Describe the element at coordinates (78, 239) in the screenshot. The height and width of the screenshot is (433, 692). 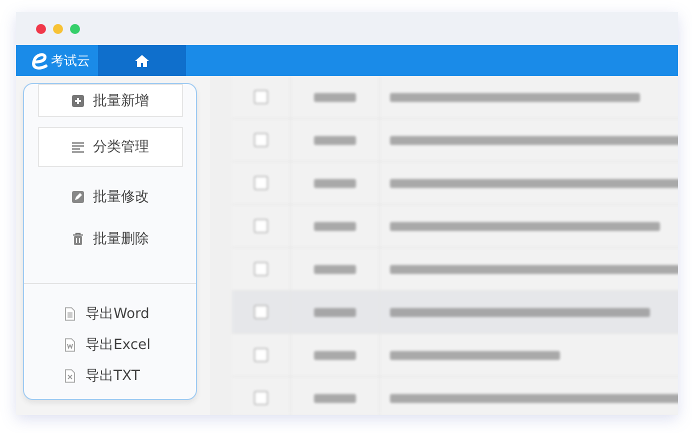
I see `trash-icon` at that location.